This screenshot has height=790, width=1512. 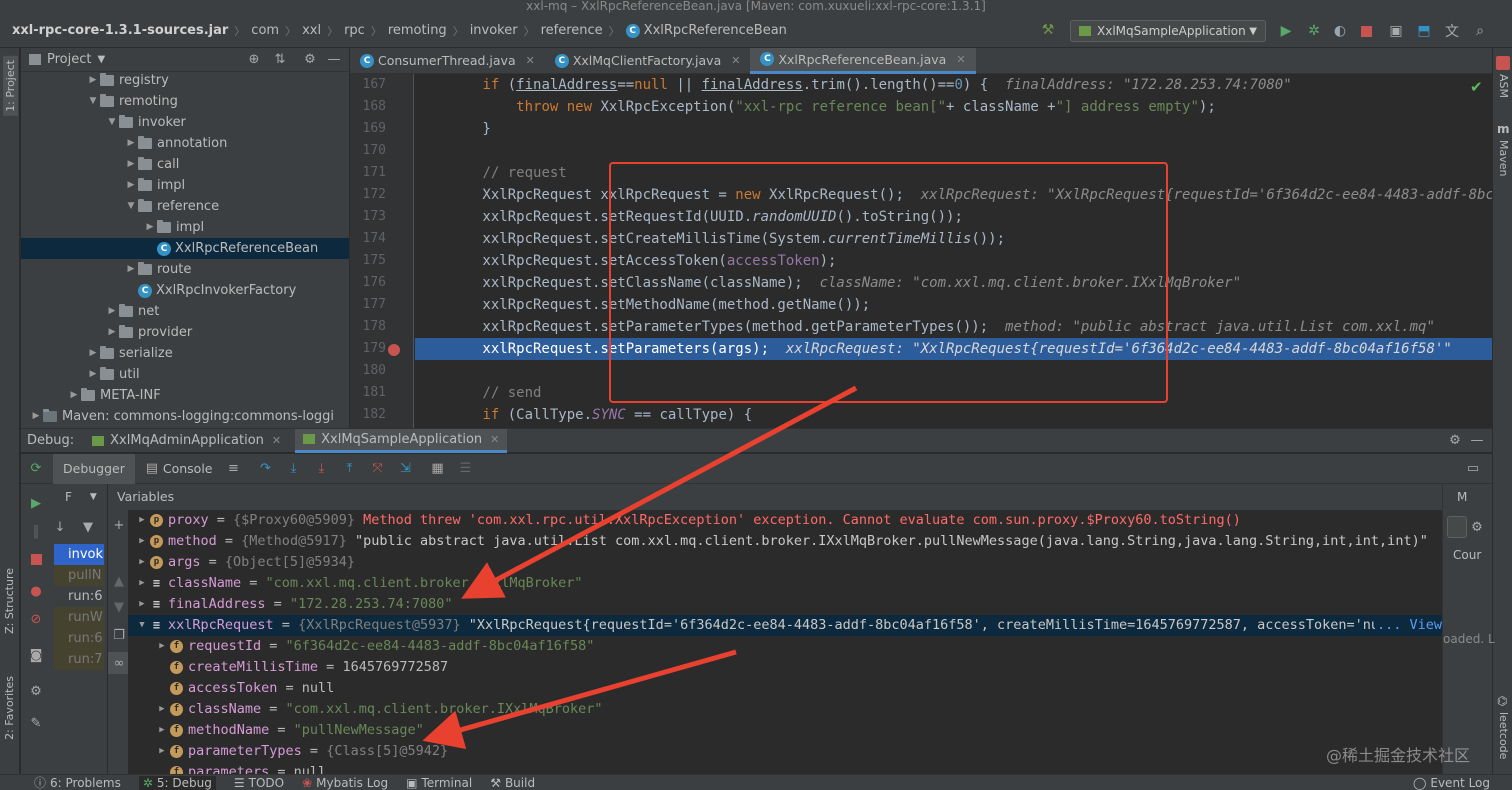 I want to click on step-over-icon: ↷, so click(x=266, y=469).